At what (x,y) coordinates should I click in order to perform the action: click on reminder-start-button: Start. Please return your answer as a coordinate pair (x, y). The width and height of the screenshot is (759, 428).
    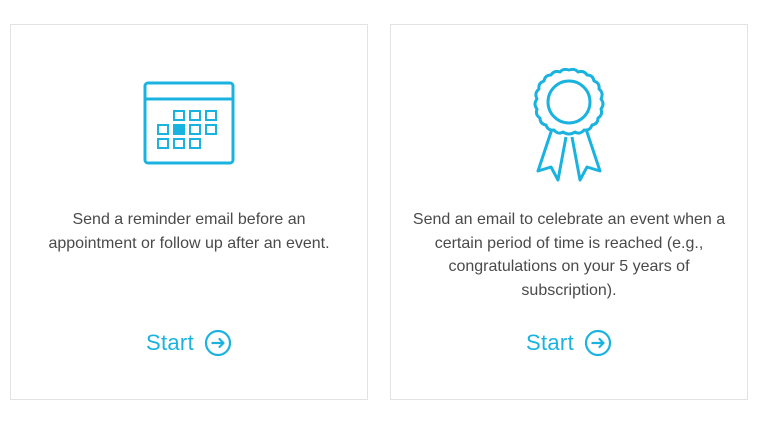
    Looking at the image, I should click on (189, 343).